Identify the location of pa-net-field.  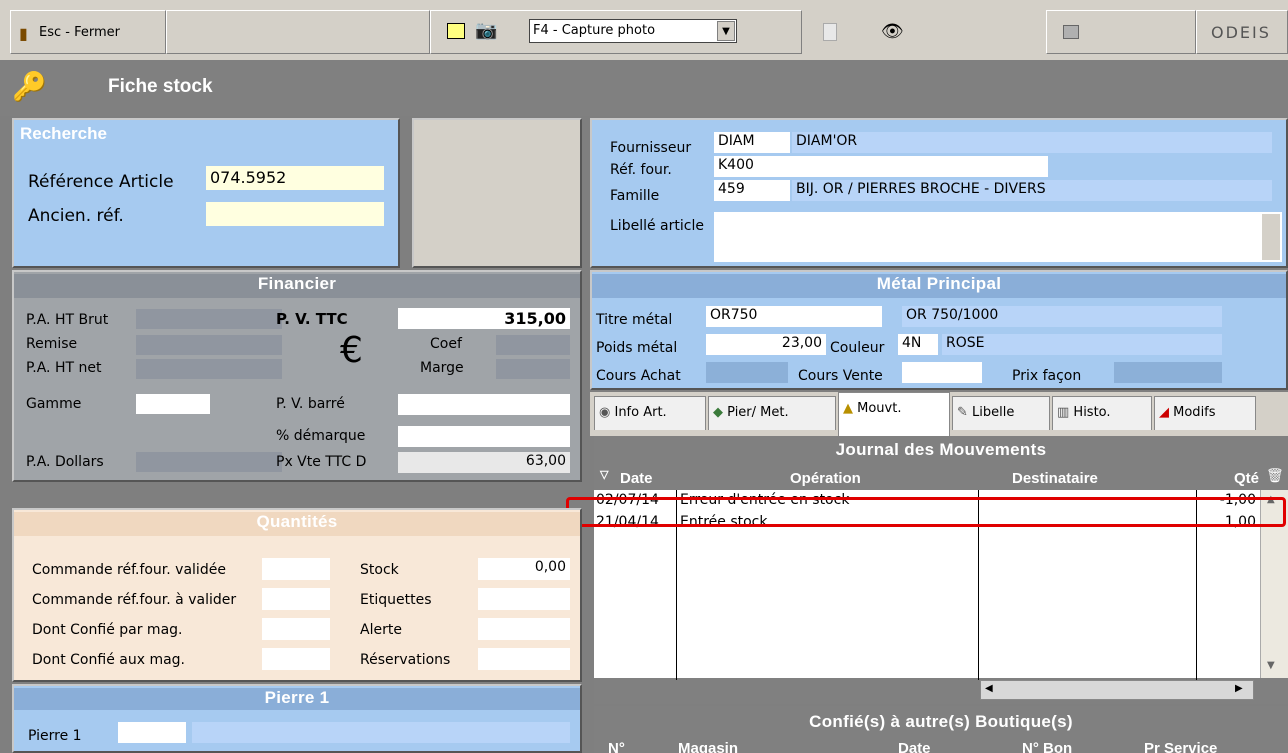
(209, 369).